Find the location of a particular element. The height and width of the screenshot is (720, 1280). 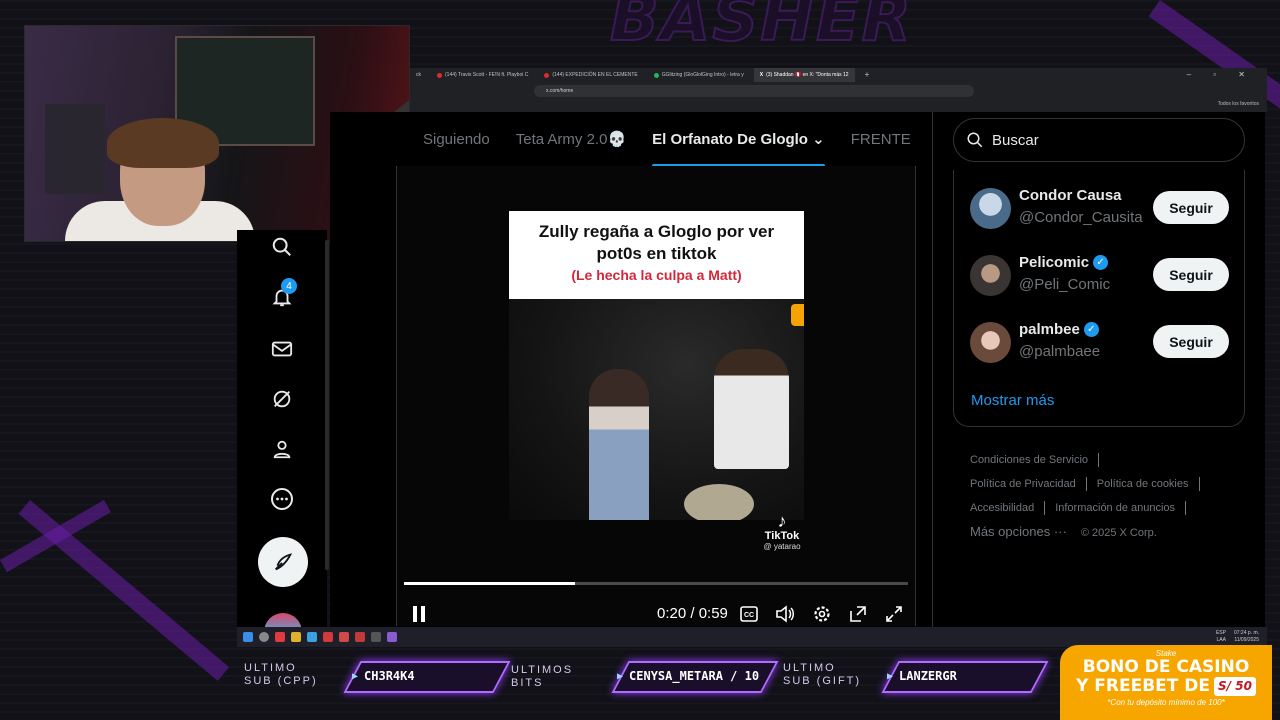

settings-gear-icon is located at coordinates (822, 614).